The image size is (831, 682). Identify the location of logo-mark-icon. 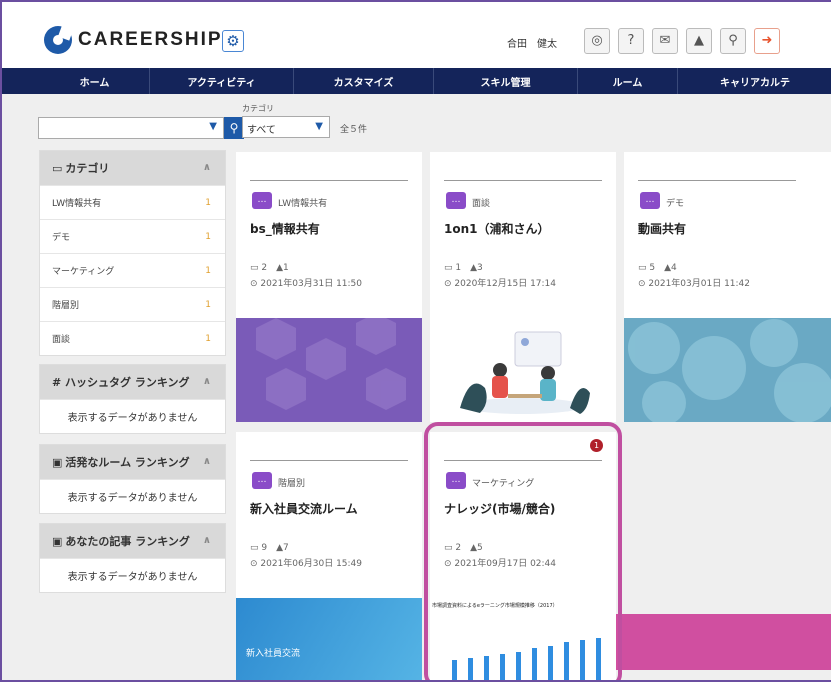
(58, 40).